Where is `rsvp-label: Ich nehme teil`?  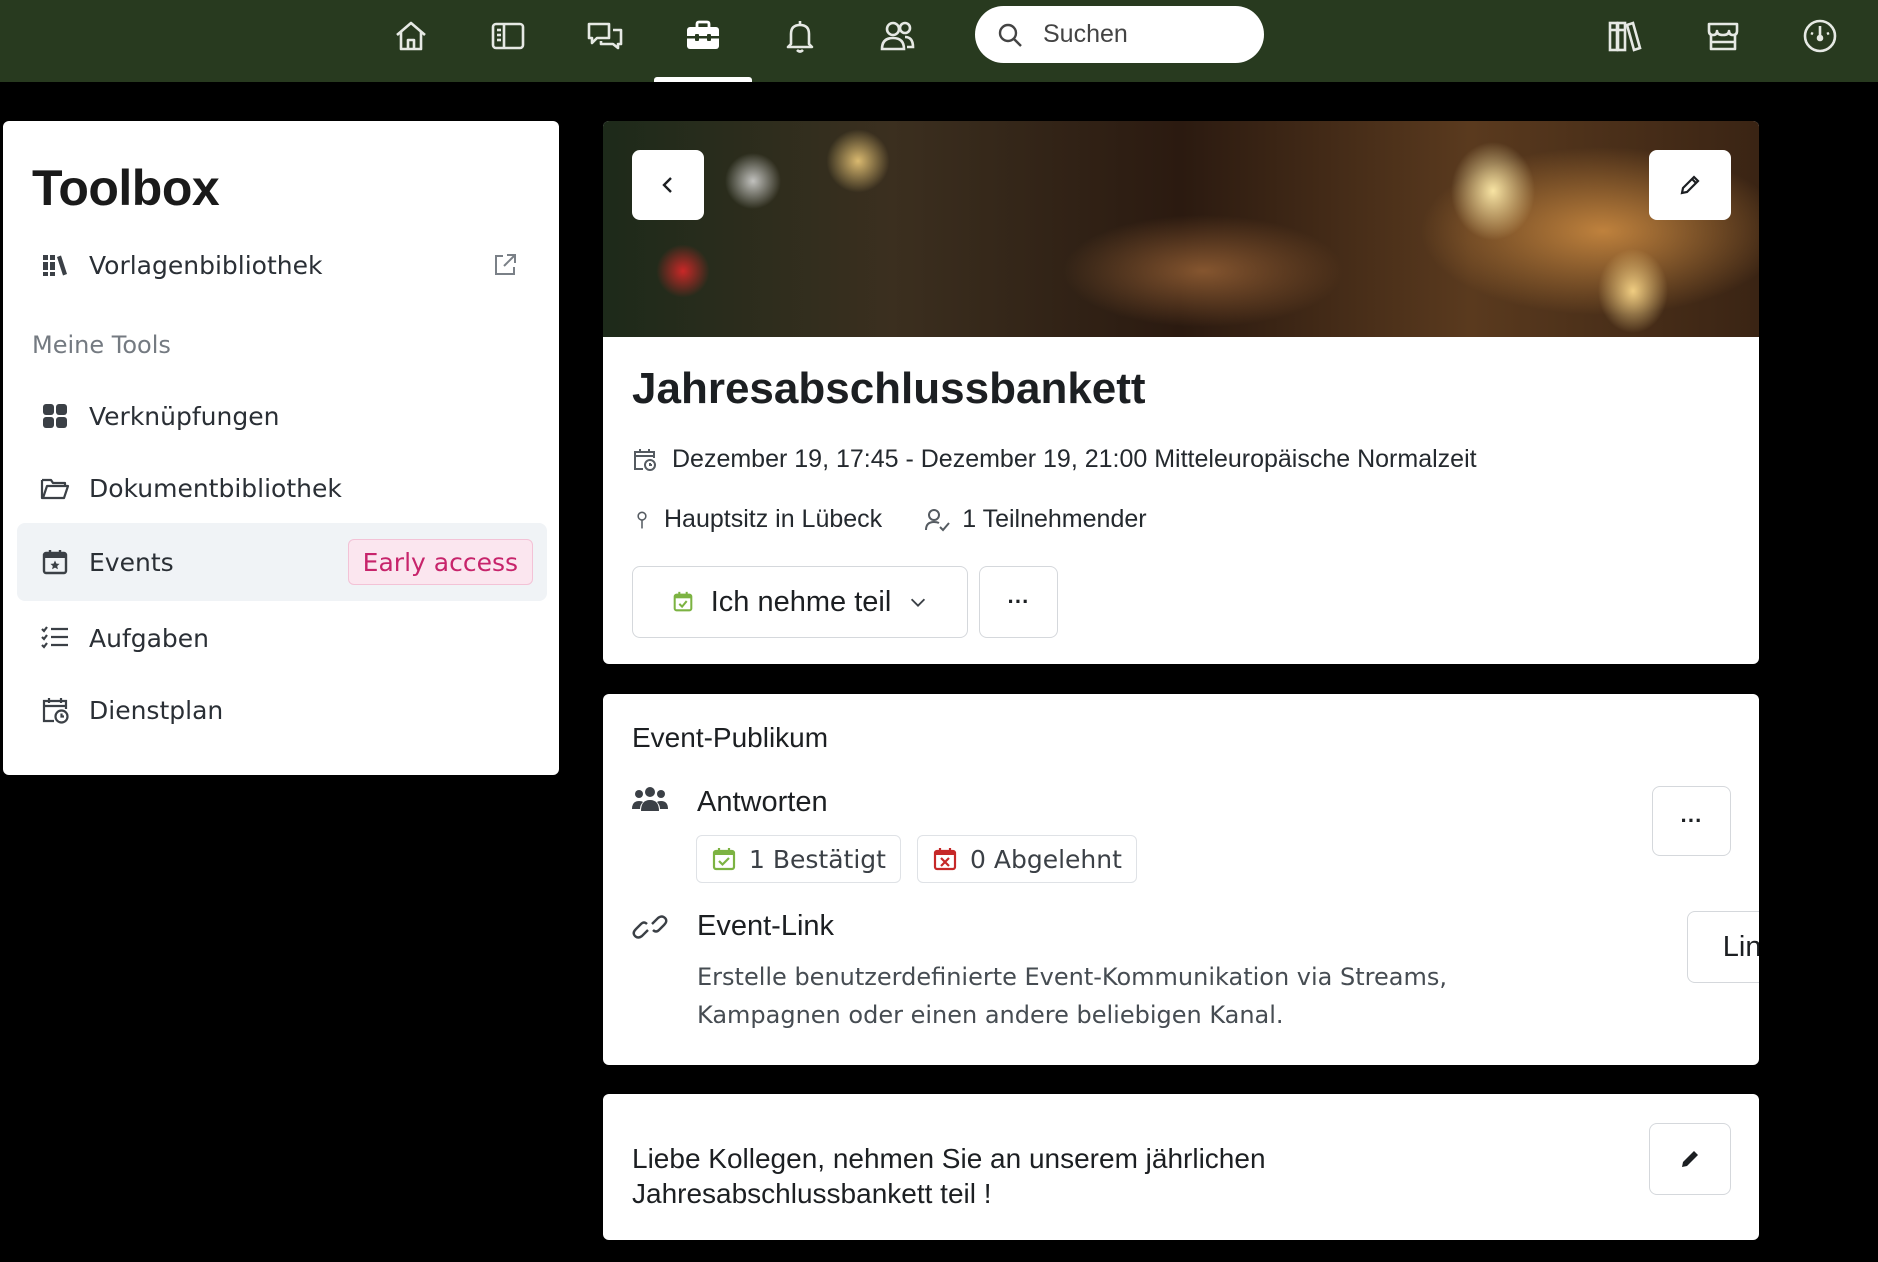 rsvp-label: Ich nehme teil is located at coordinates (801, 601).